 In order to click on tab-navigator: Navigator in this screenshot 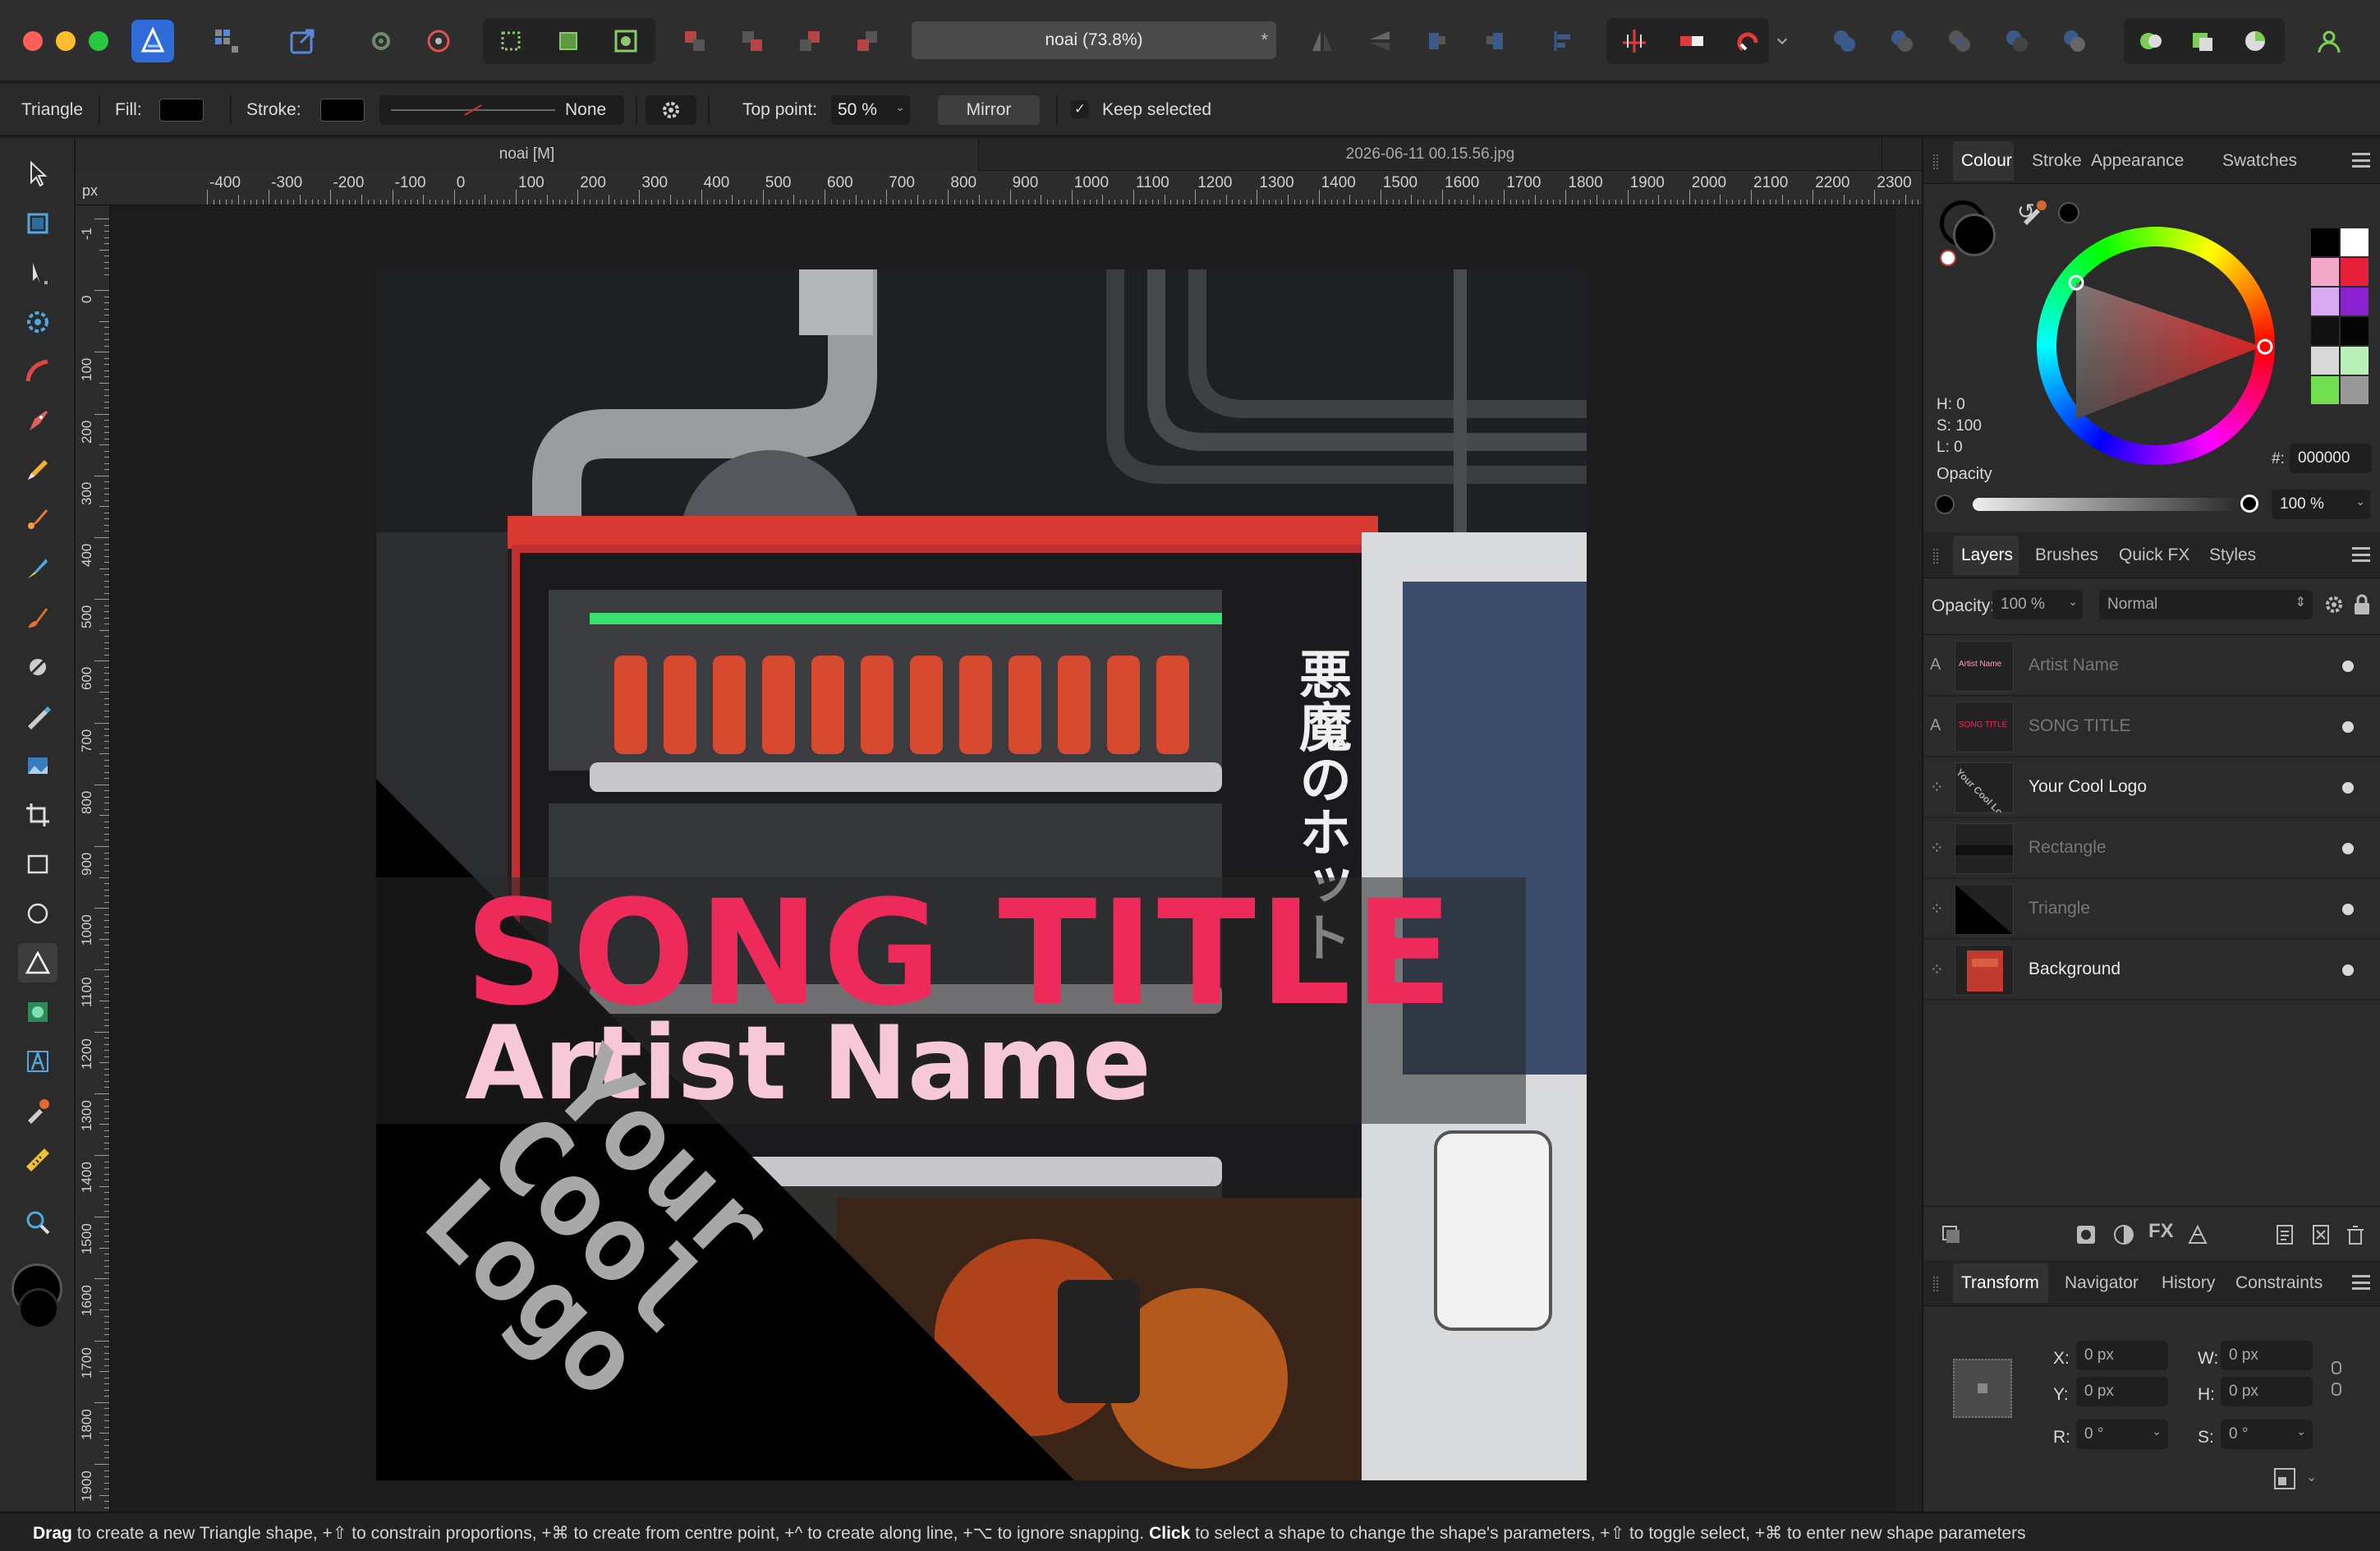, I will do `click(2102, 1283)`.